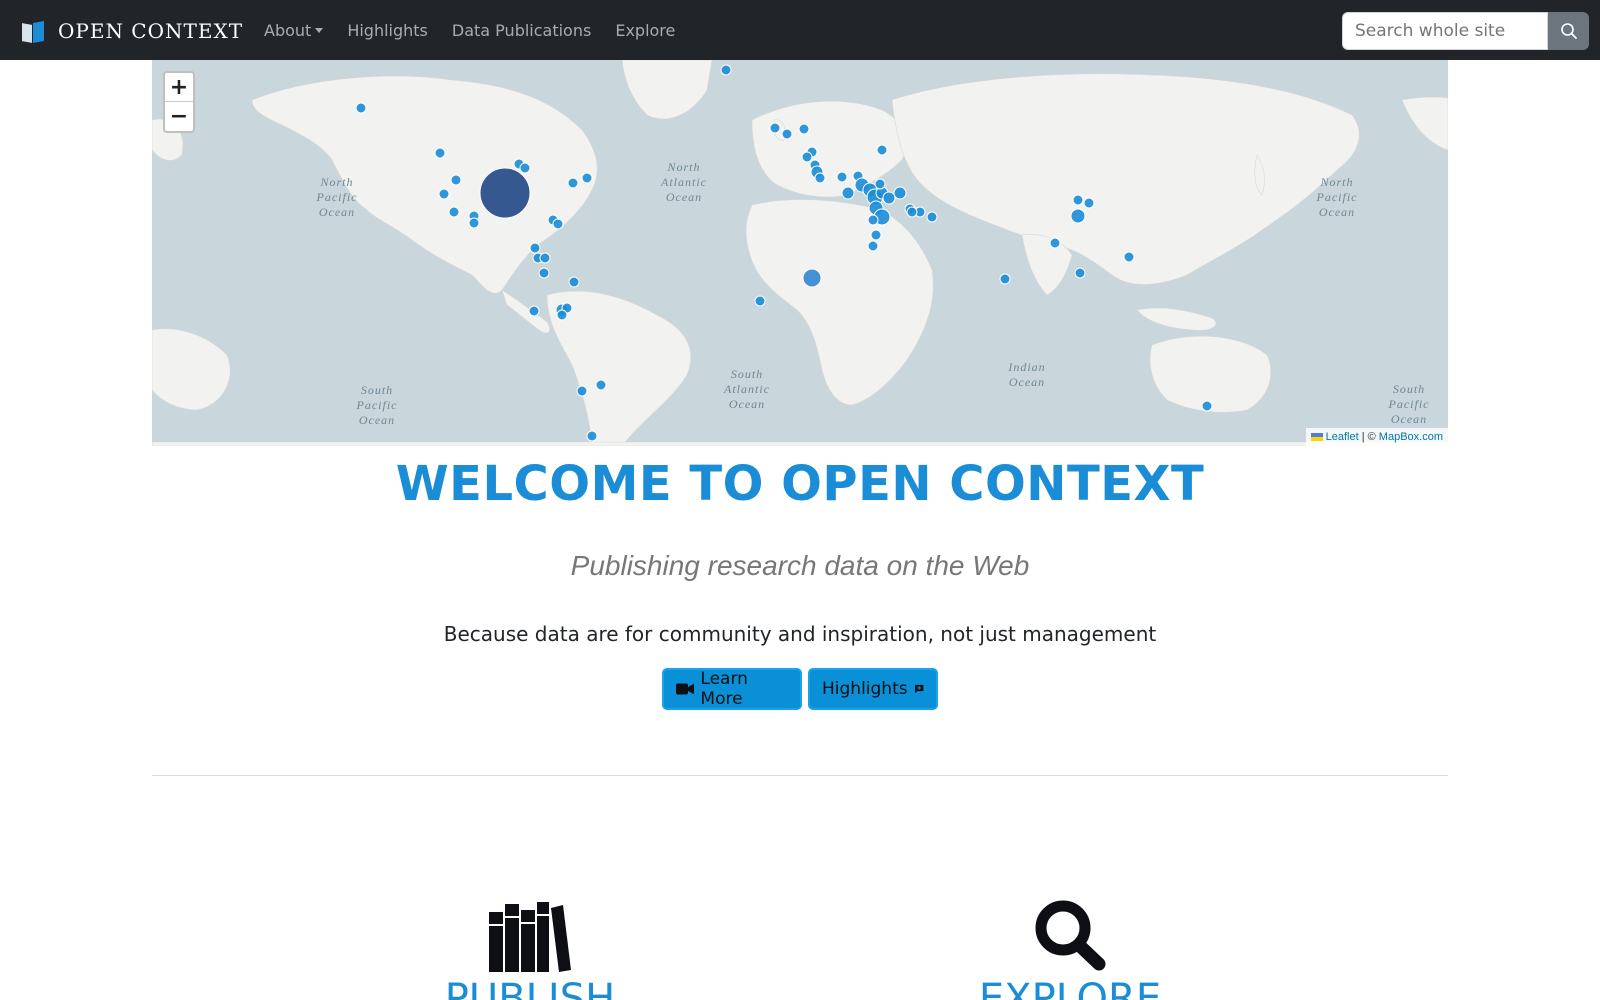 This screenshot has height=1000, width=1600. What do you see at coordinates (800, 484) in the screenshot?
I see `page-title: WELCOME TO OPEN CONTEXT` at bounding box center [800, 484].